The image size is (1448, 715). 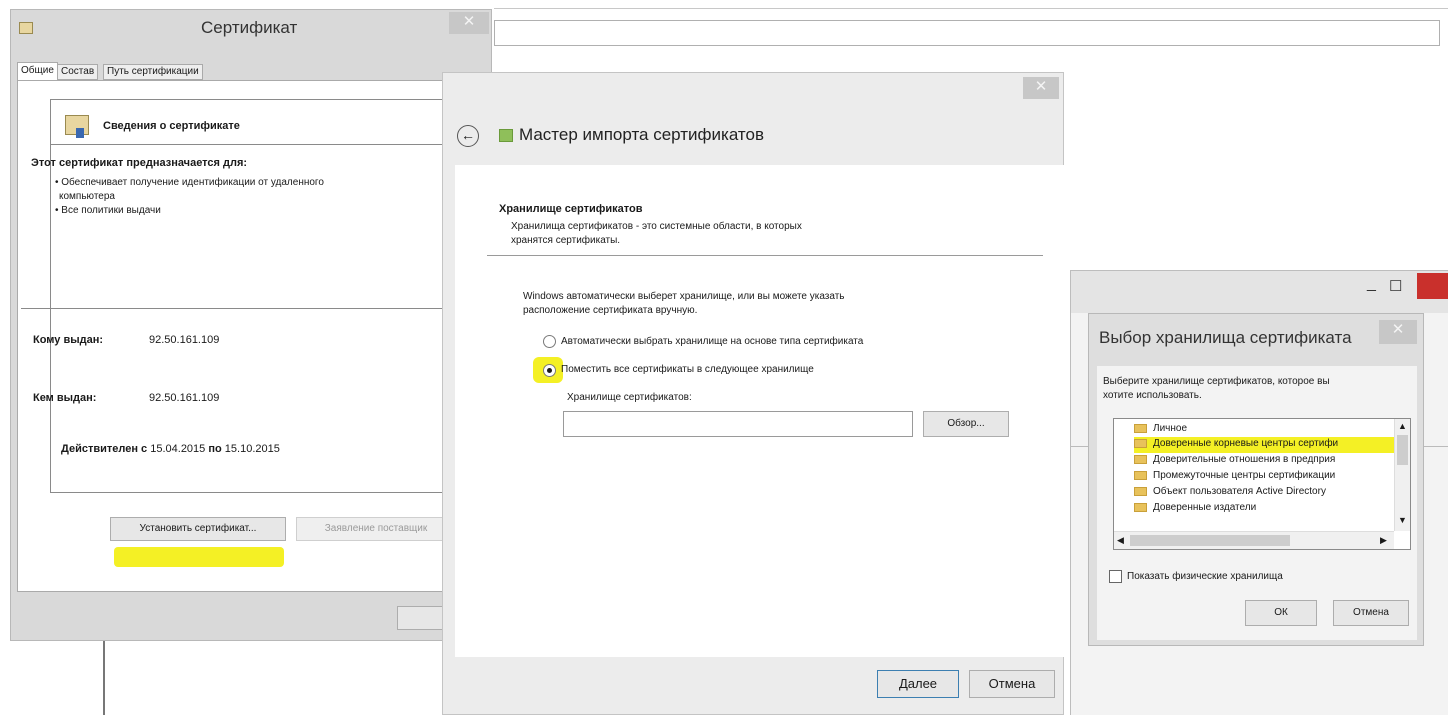 What do you see at coordinates (1170, 428) in the screenshot?
I see `tree-item-label: Личное` at bounding box center [1170, 428].